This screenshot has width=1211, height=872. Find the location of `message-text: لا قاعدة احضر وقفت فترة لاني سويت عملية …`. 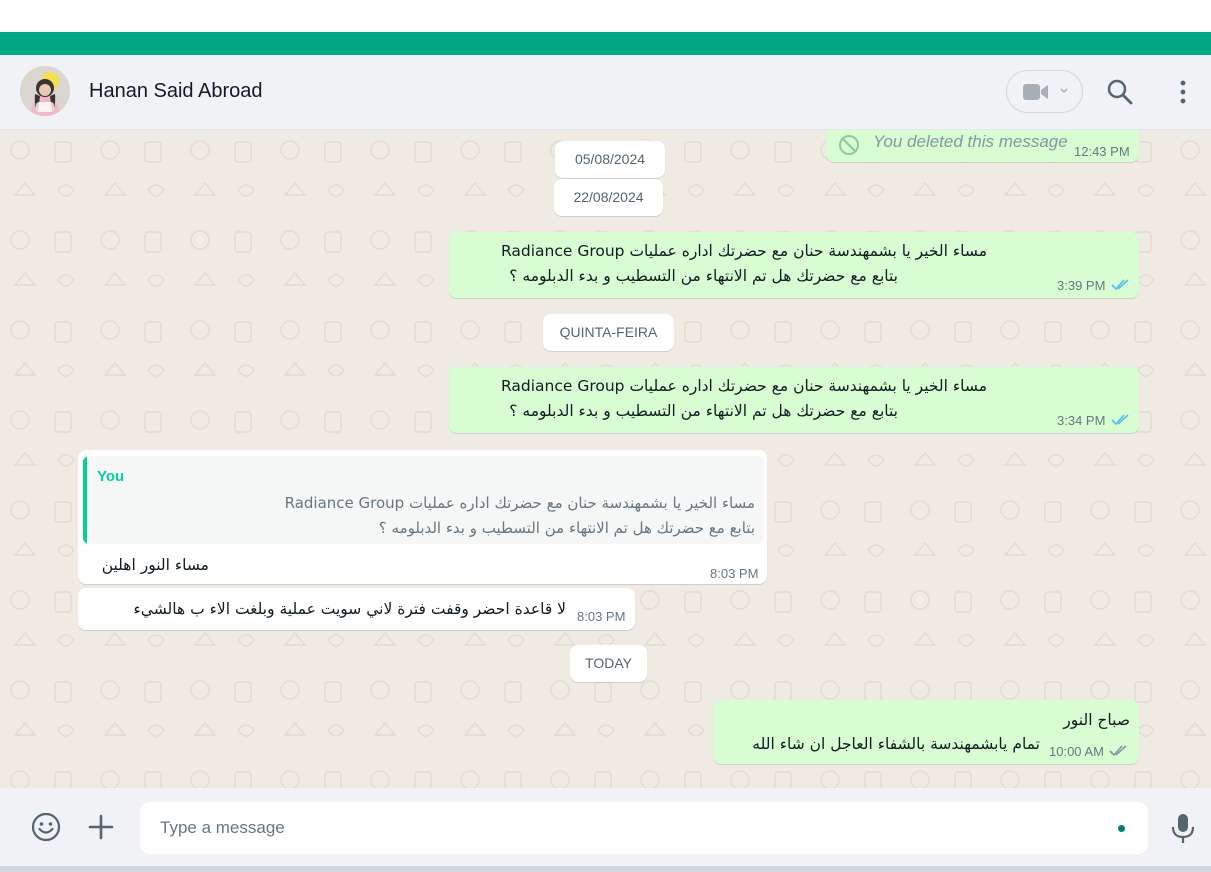

message-text: لا قاعدة احضر وقفت فترة لاني سويت عملية … is located at coordinates (349, 609).